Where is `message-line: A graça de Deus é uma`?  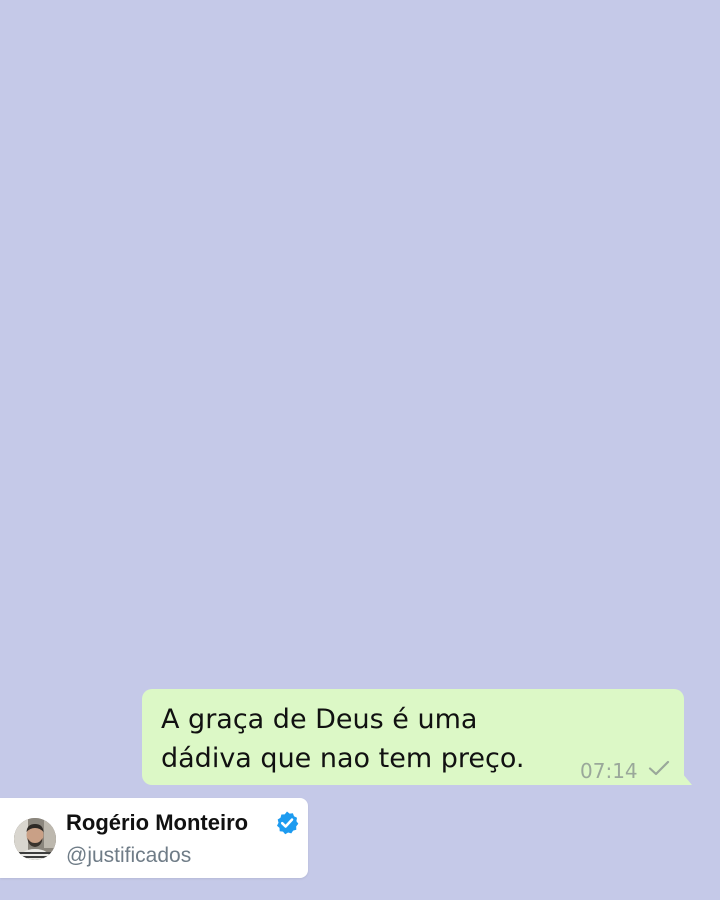
message-line: A graça de Deus é uma is located at coordinates (319, 719).